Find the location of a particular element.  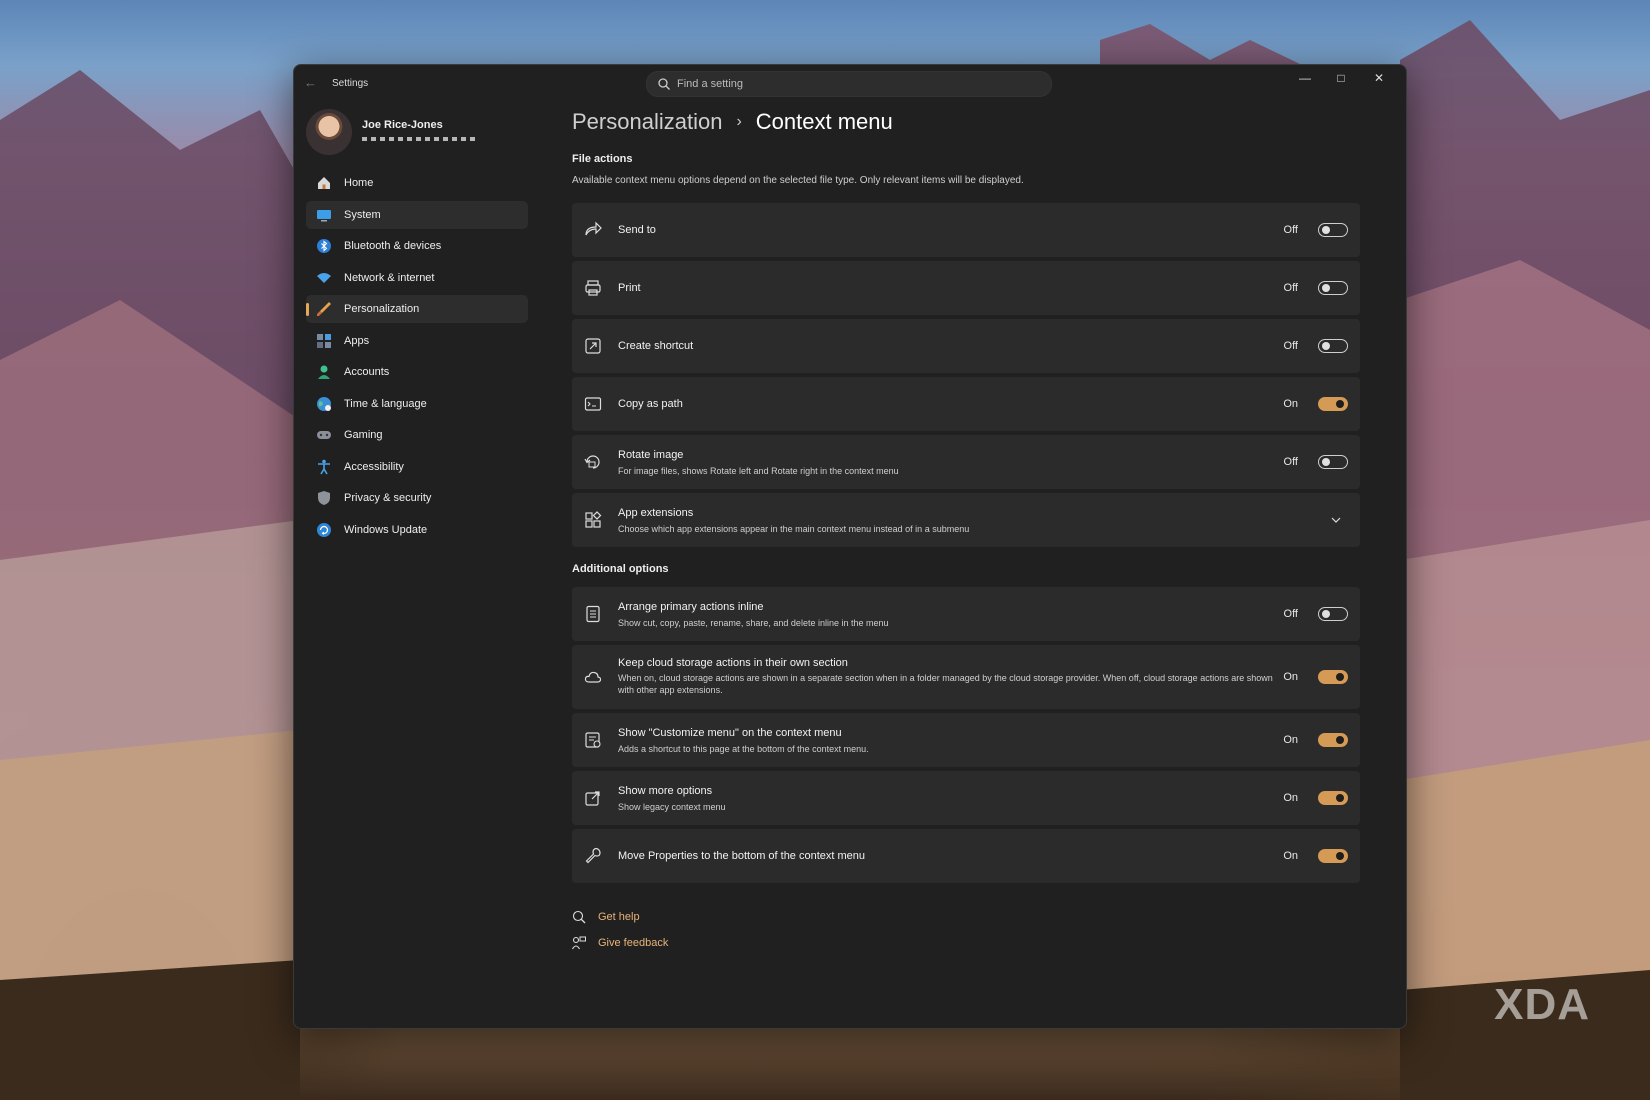

home-icon is located at coordinates (324, 183).